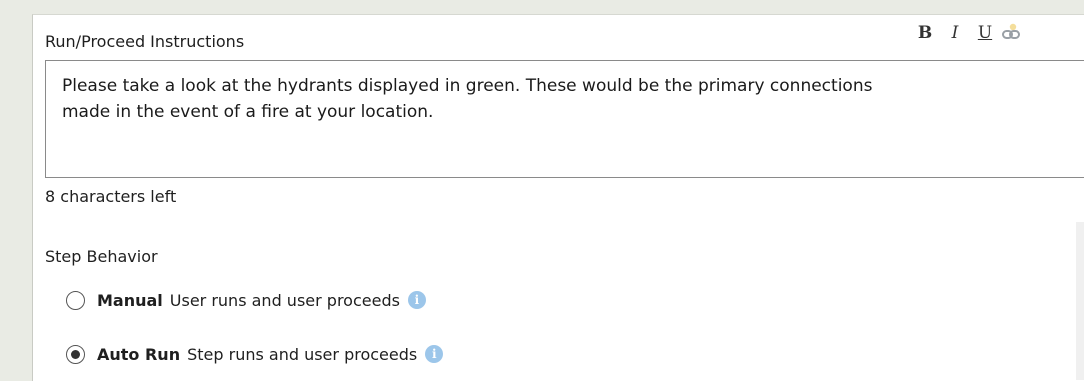 The height and width of the screenshot is (381, 1084). I want to click on auto-run-option: Auto Run Step runs and user proceeds i, so click(255, 354).